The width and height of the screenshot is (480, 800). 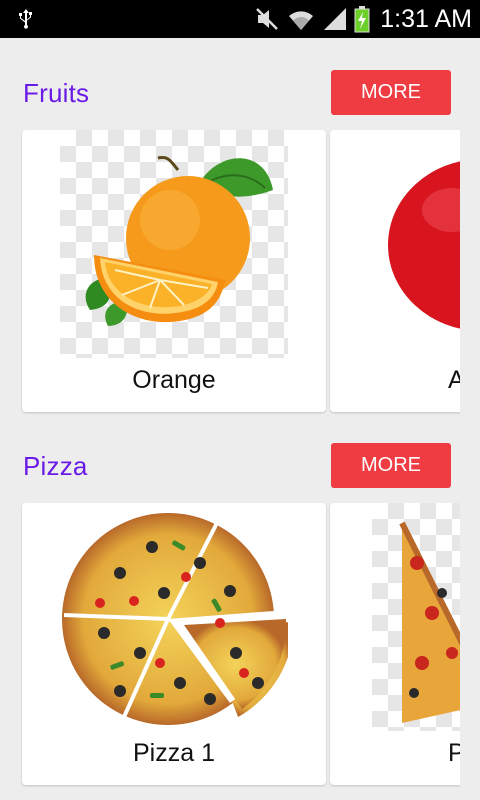 I want to click on orange-image, so click(x=174, y=244).